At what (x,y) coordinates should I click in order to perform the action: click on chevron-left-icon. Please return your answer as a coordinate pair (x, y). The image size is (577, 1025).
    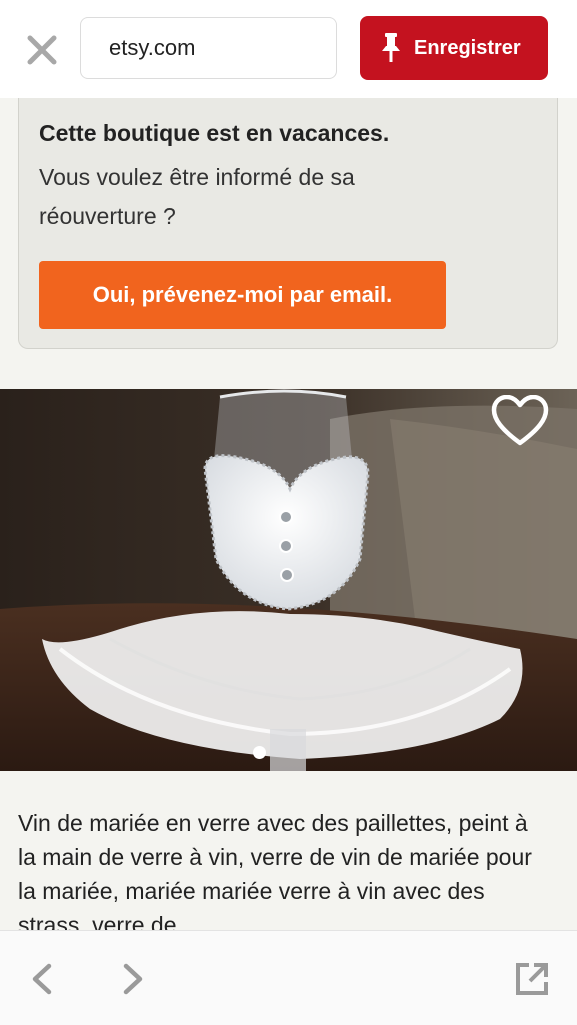
    Looking at the image, I should click on (42, 979).